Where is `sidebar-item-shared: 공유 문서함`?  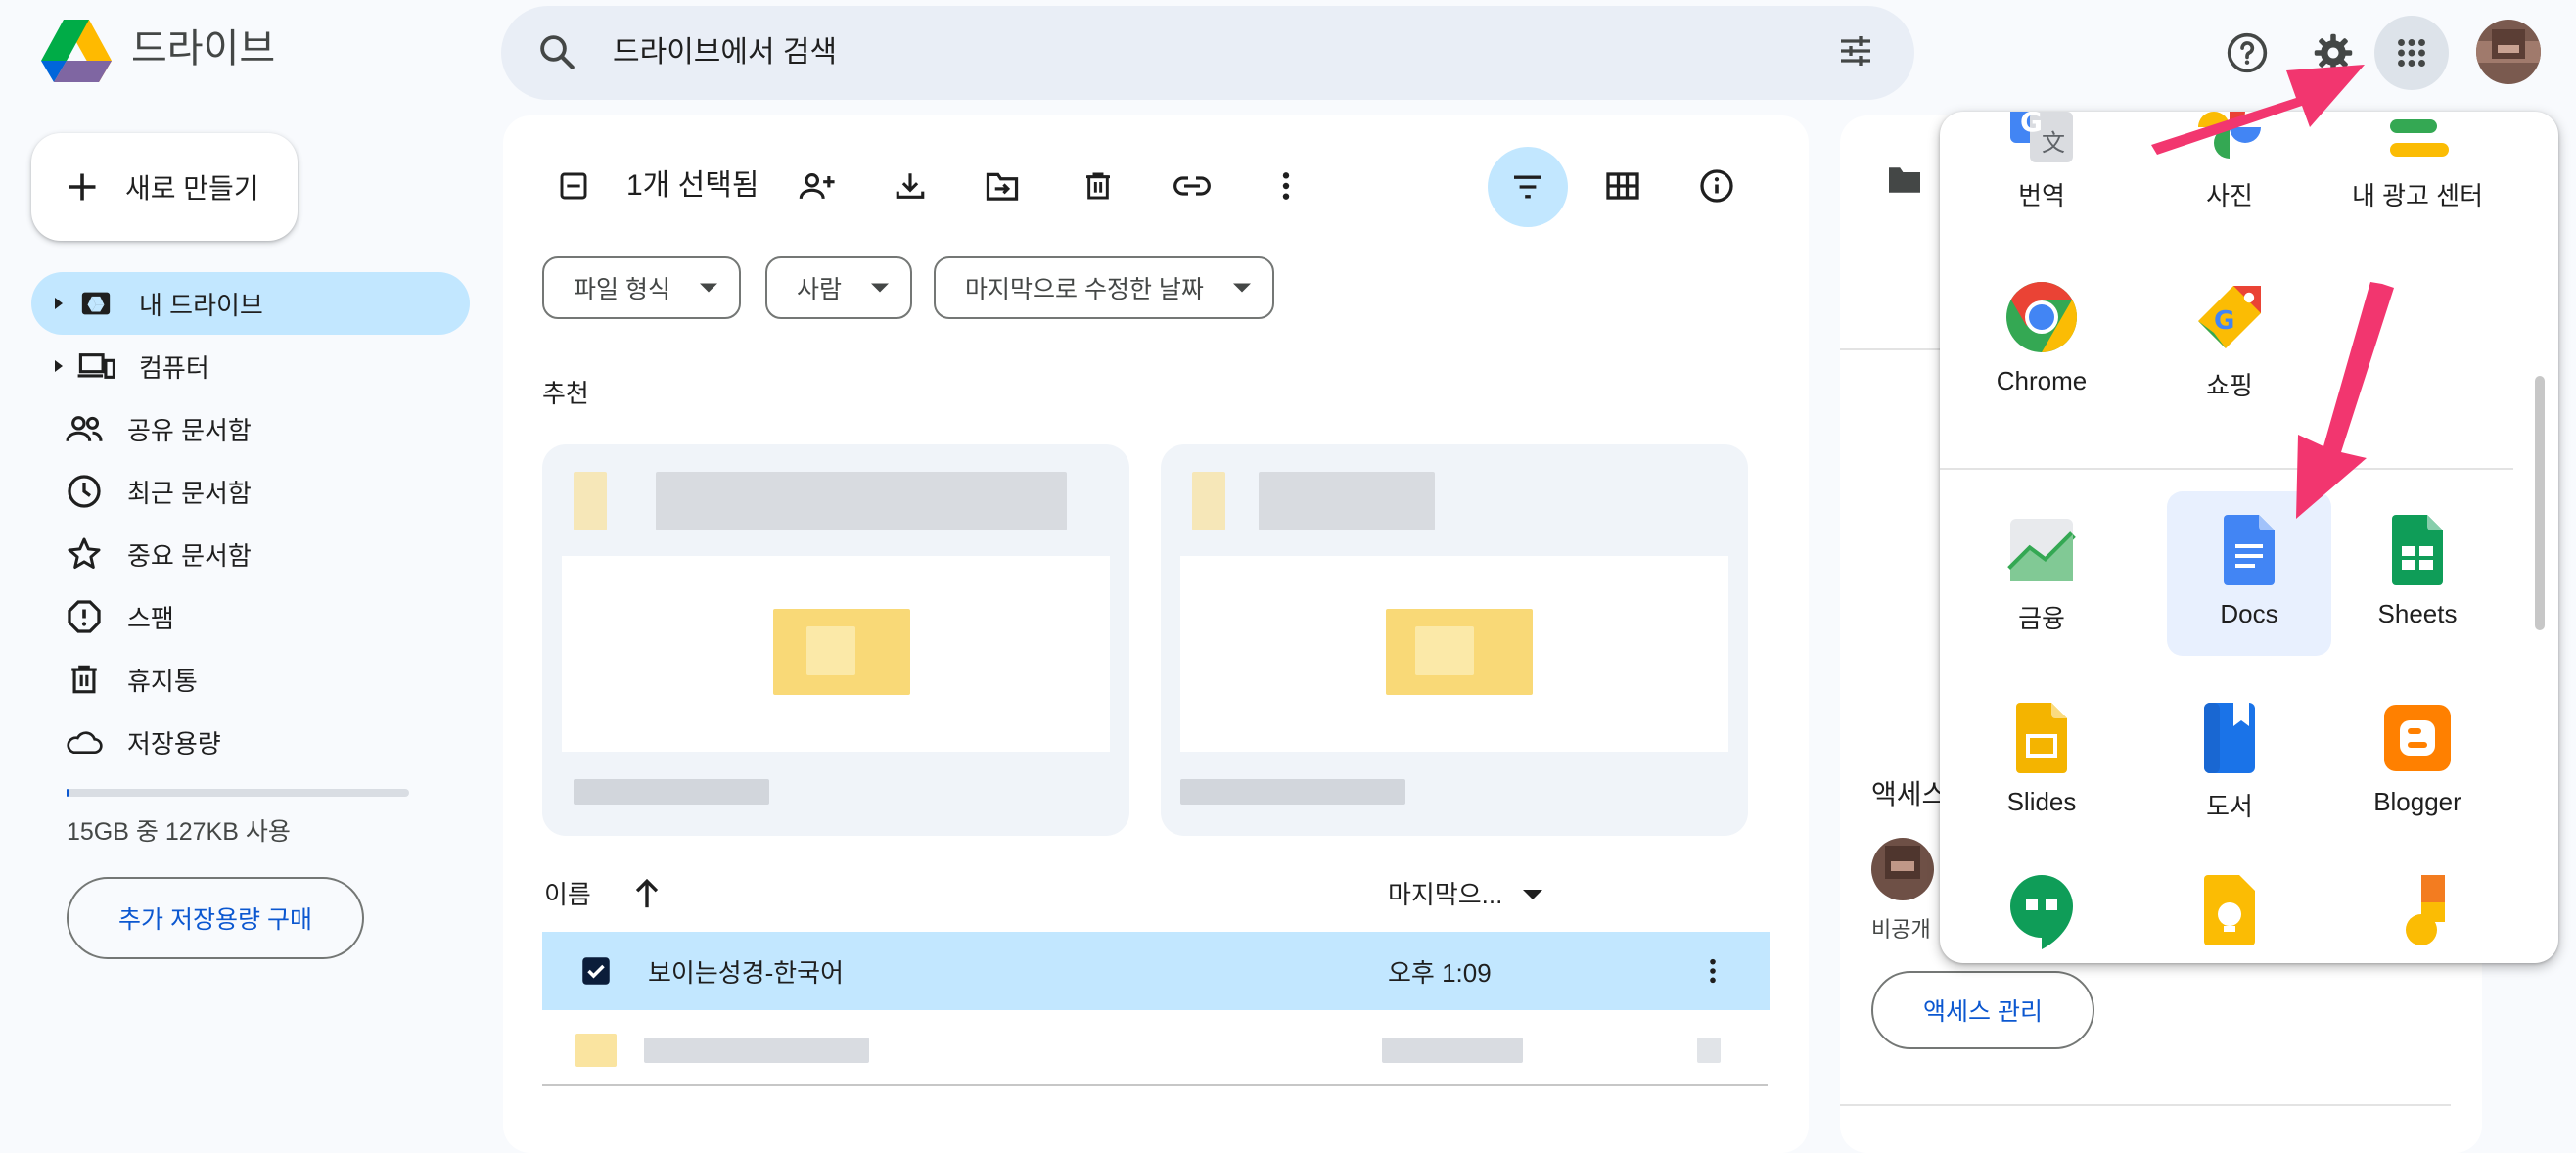
sidebar-item-shared: 공유 문서함 is located at coordinates (250, 428).